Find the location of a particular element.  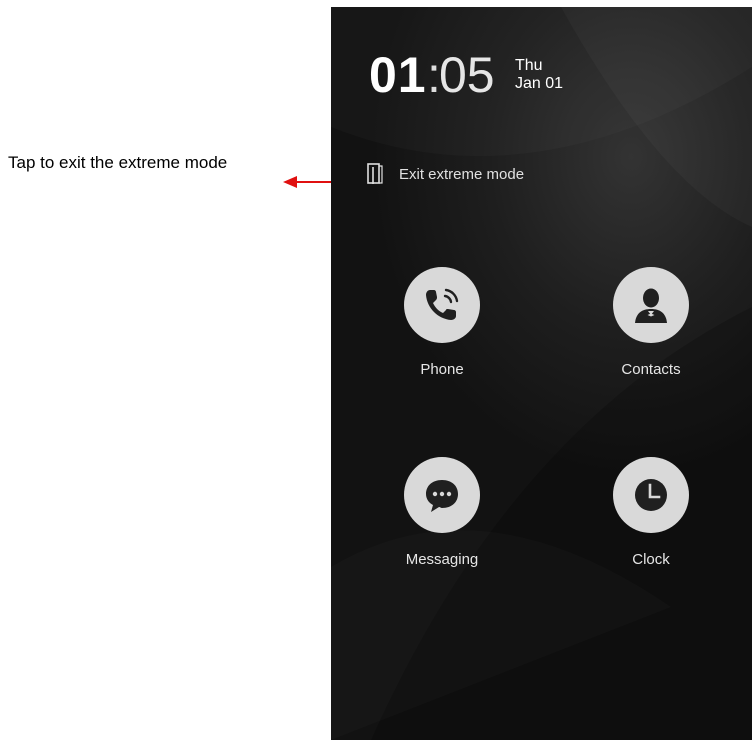

app-messaging-label: Messaging is located at coordinates (442, 559).